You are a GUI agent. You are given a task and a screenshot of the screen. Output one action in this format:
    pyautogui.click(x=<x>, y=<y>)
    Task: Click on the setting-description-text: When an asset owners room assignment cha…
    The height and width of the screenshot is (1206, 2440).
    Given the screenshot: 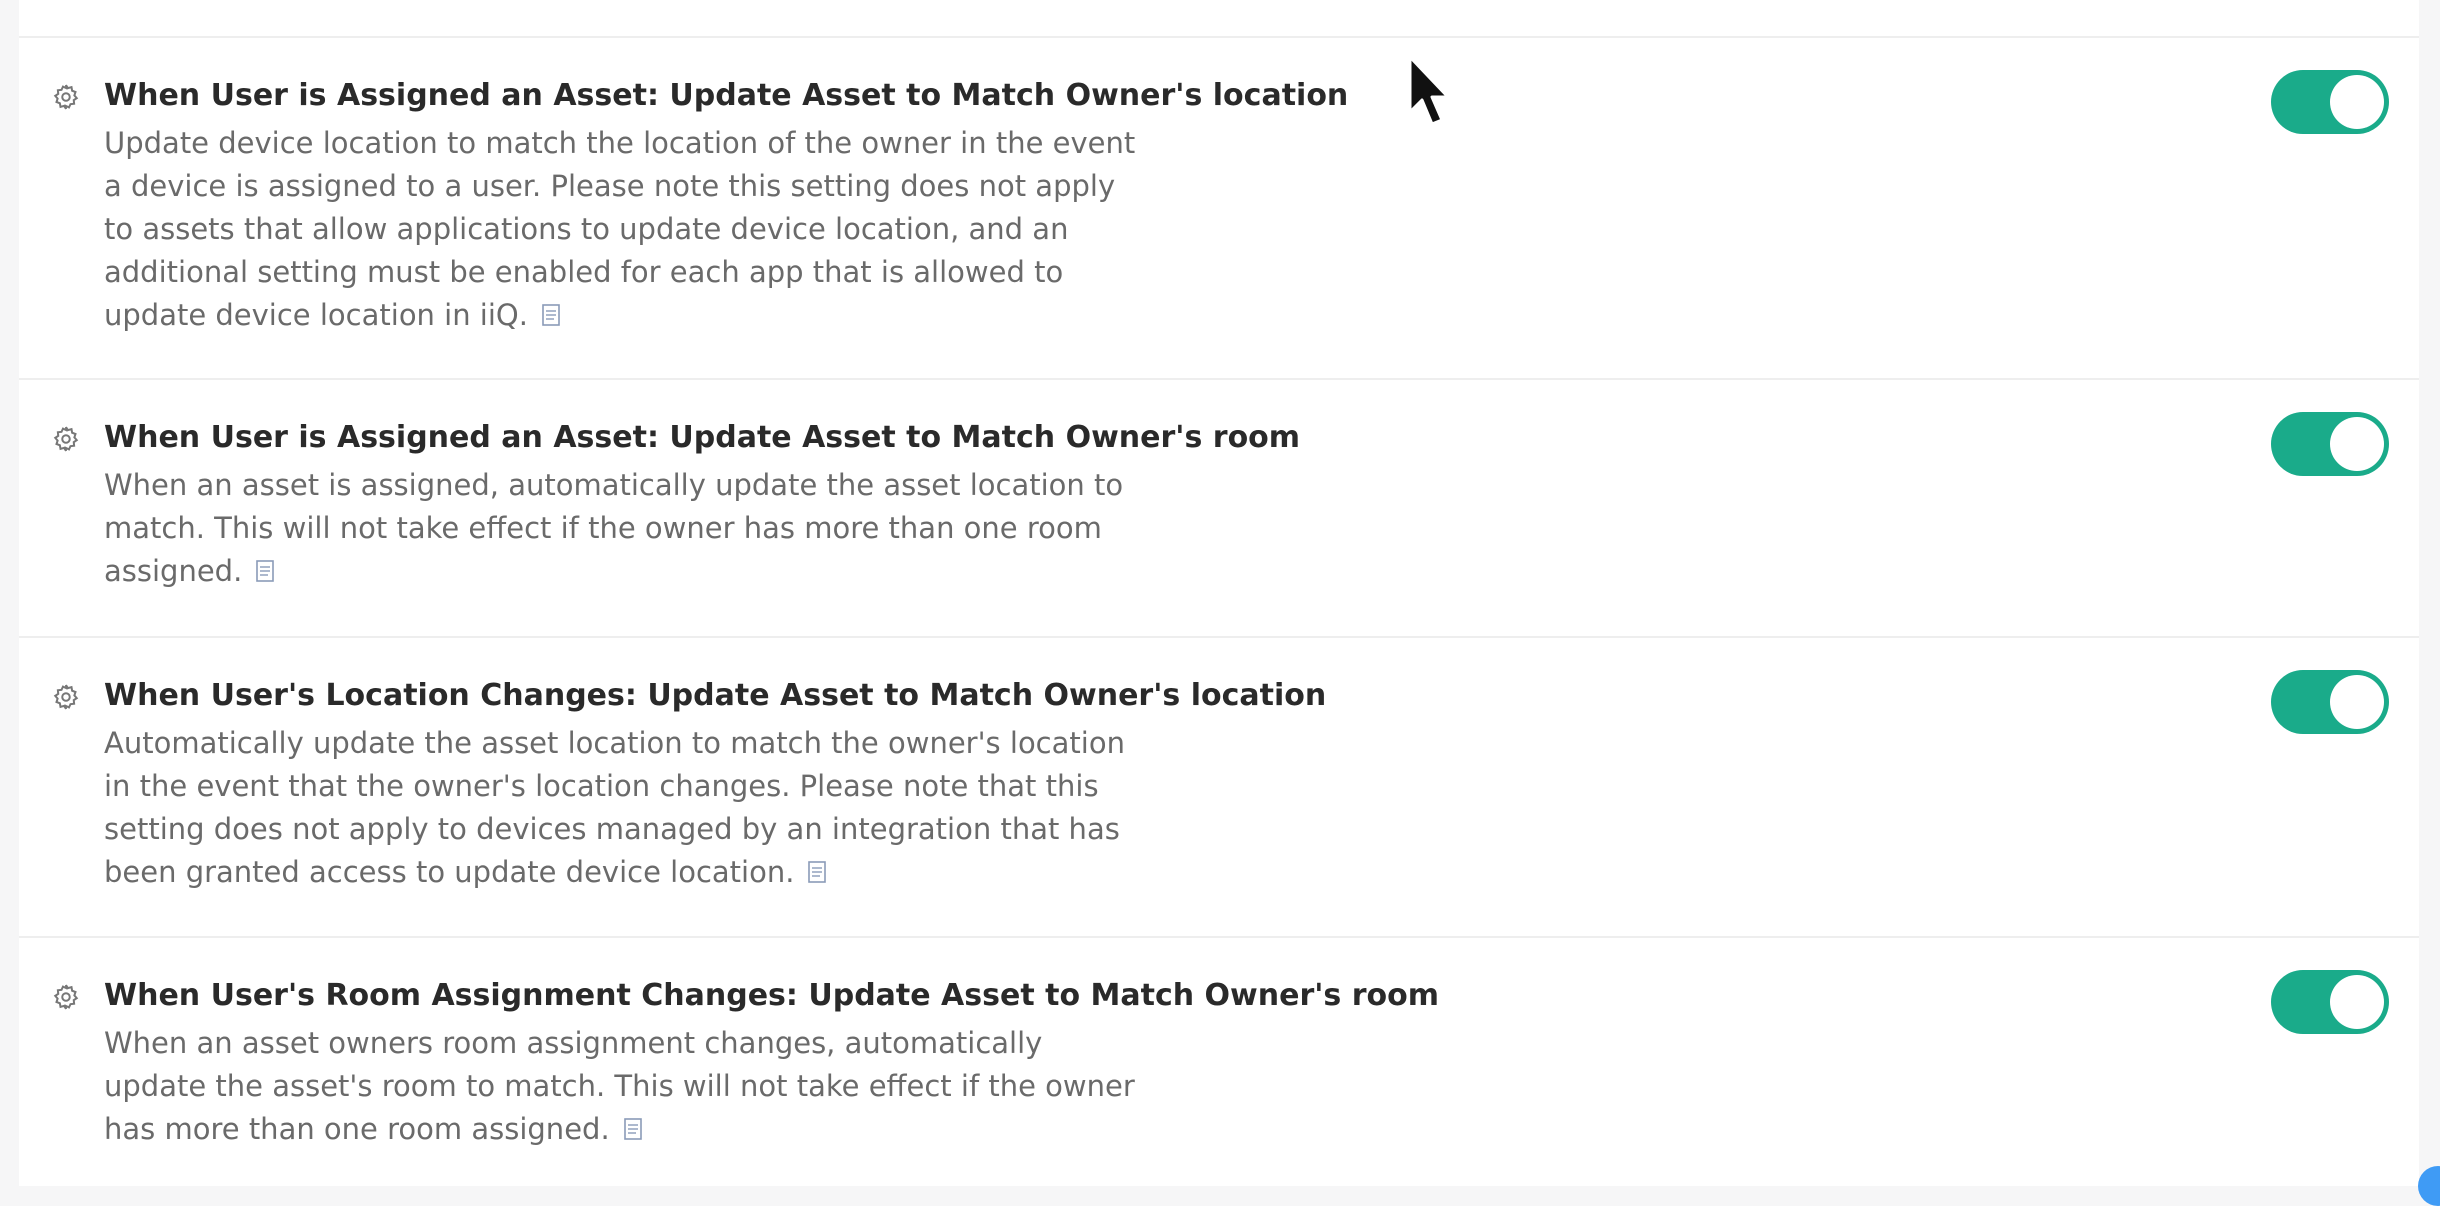 What is the action you would take?
    pyautogui.click(x=619, y=1086)
    